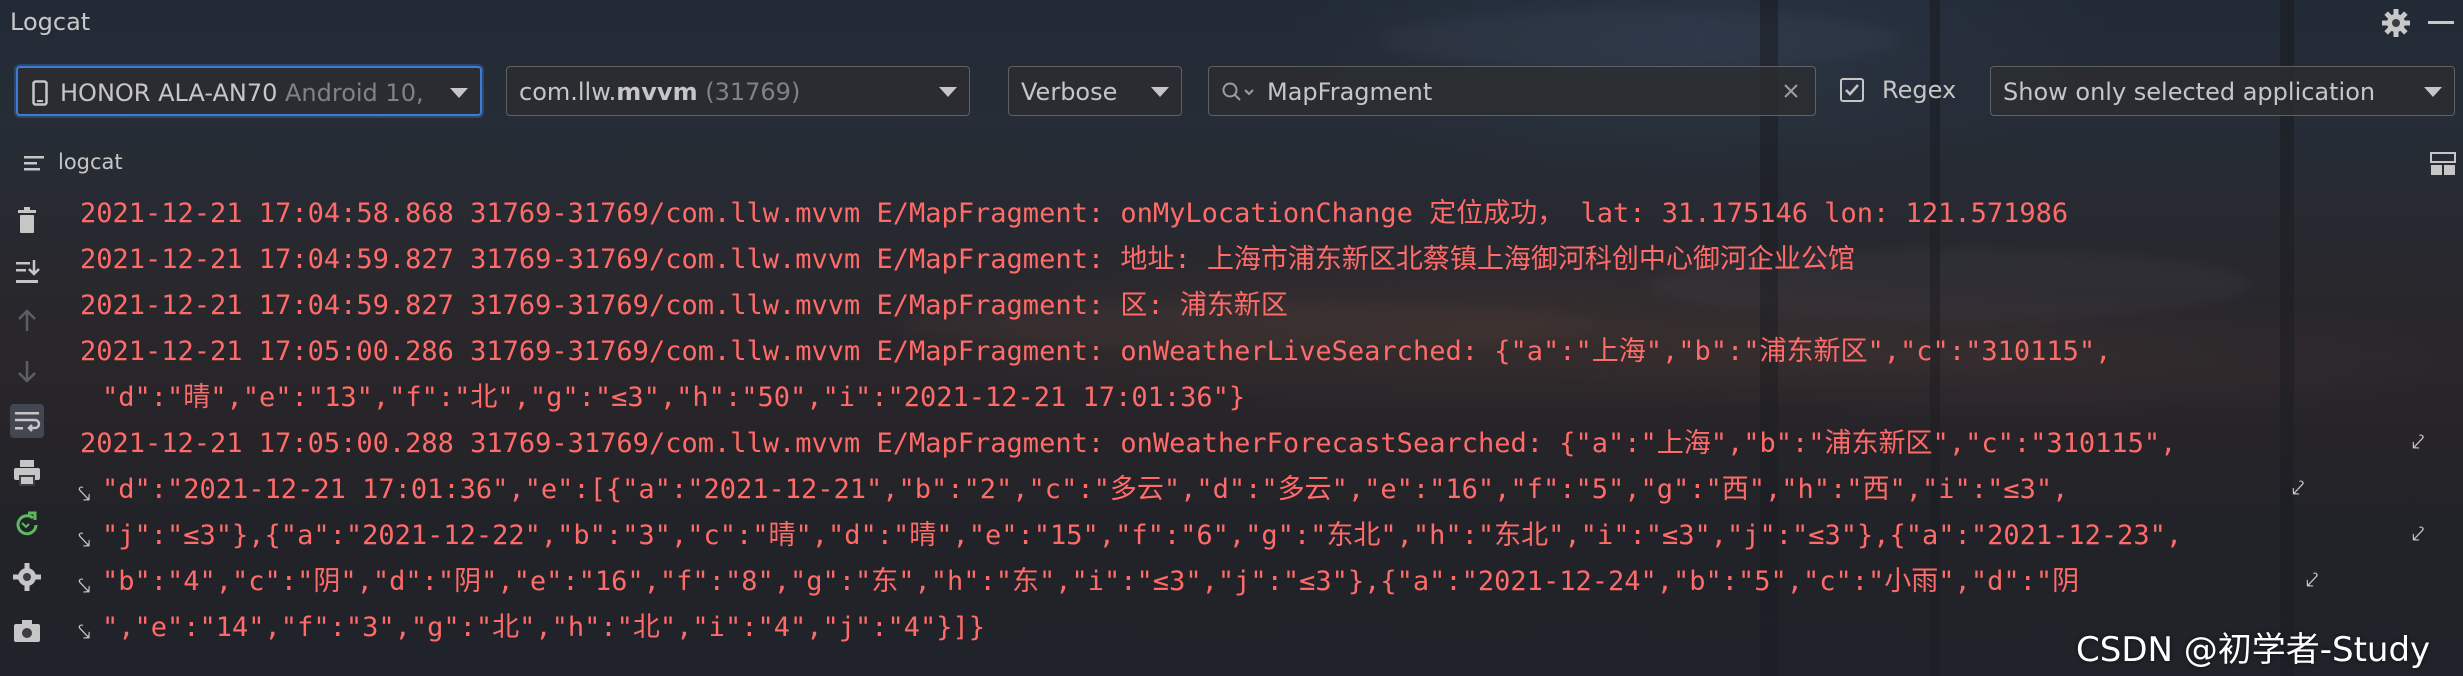  What do you see at coordinates (34, 163) in the screenshot?
I see `lines-icon` at bounding box center [34, 163].